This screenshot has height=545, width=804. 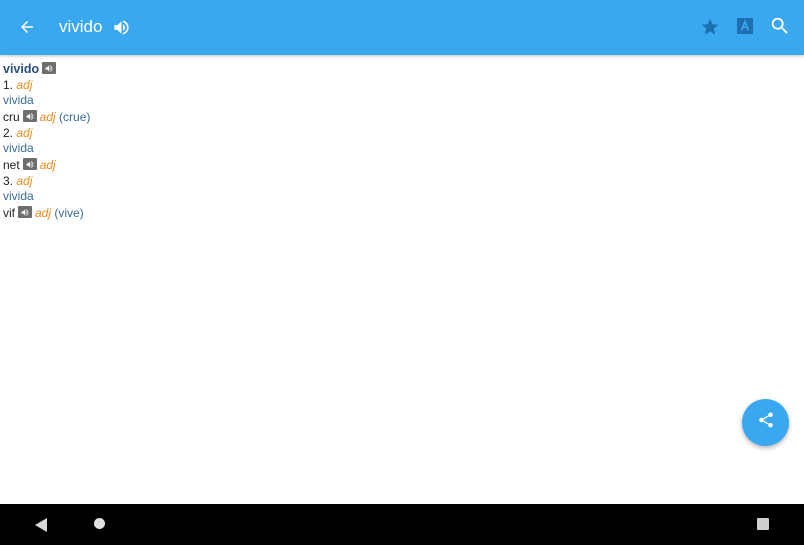 I want to click on feminine-form: vive, so click(x=68, y=213).